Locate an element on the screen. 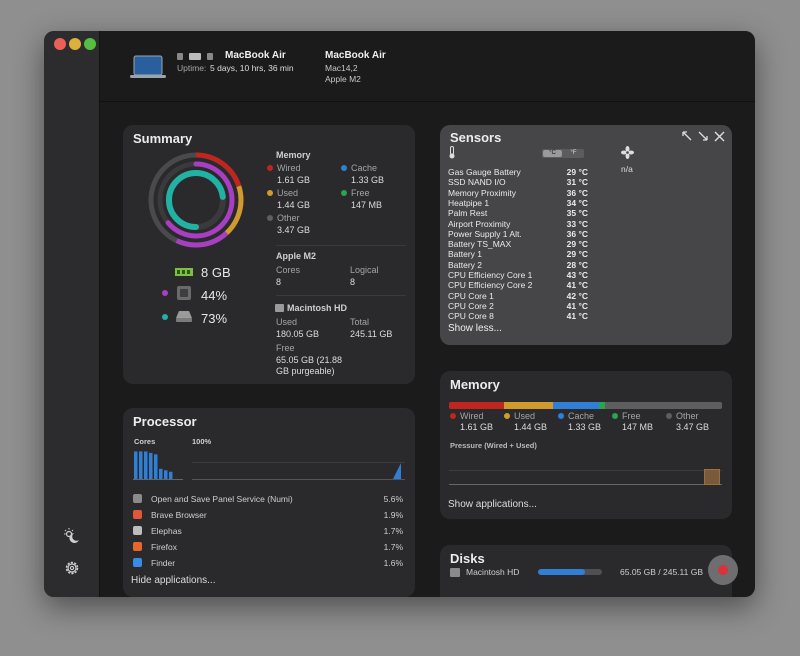 The image size is (800, 656). mem-free-value: 147 MB is located at coordinates (638, 427).